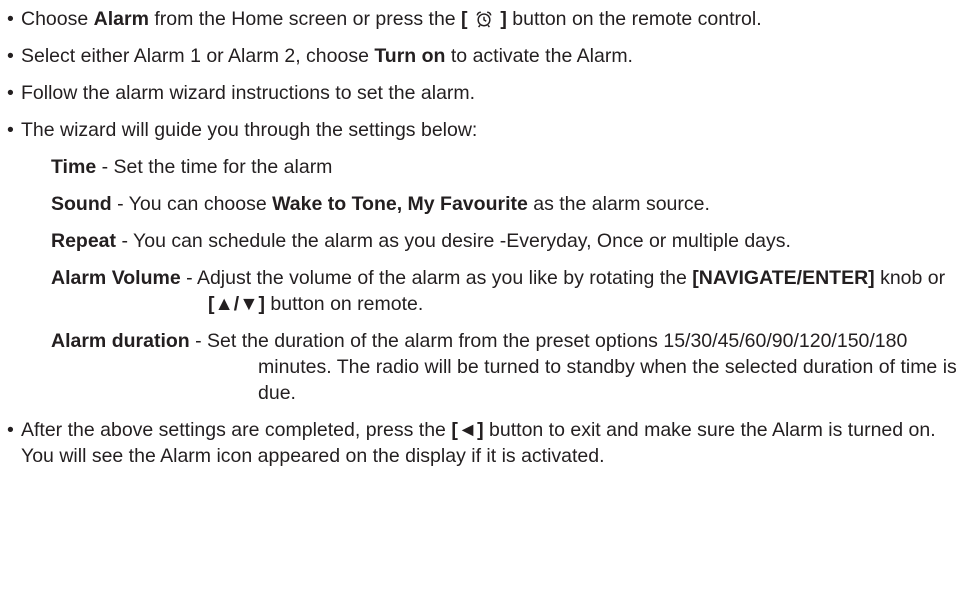 The image size is (977, 595). I want to click on text: to activate the Alarm., so click(539, 56).